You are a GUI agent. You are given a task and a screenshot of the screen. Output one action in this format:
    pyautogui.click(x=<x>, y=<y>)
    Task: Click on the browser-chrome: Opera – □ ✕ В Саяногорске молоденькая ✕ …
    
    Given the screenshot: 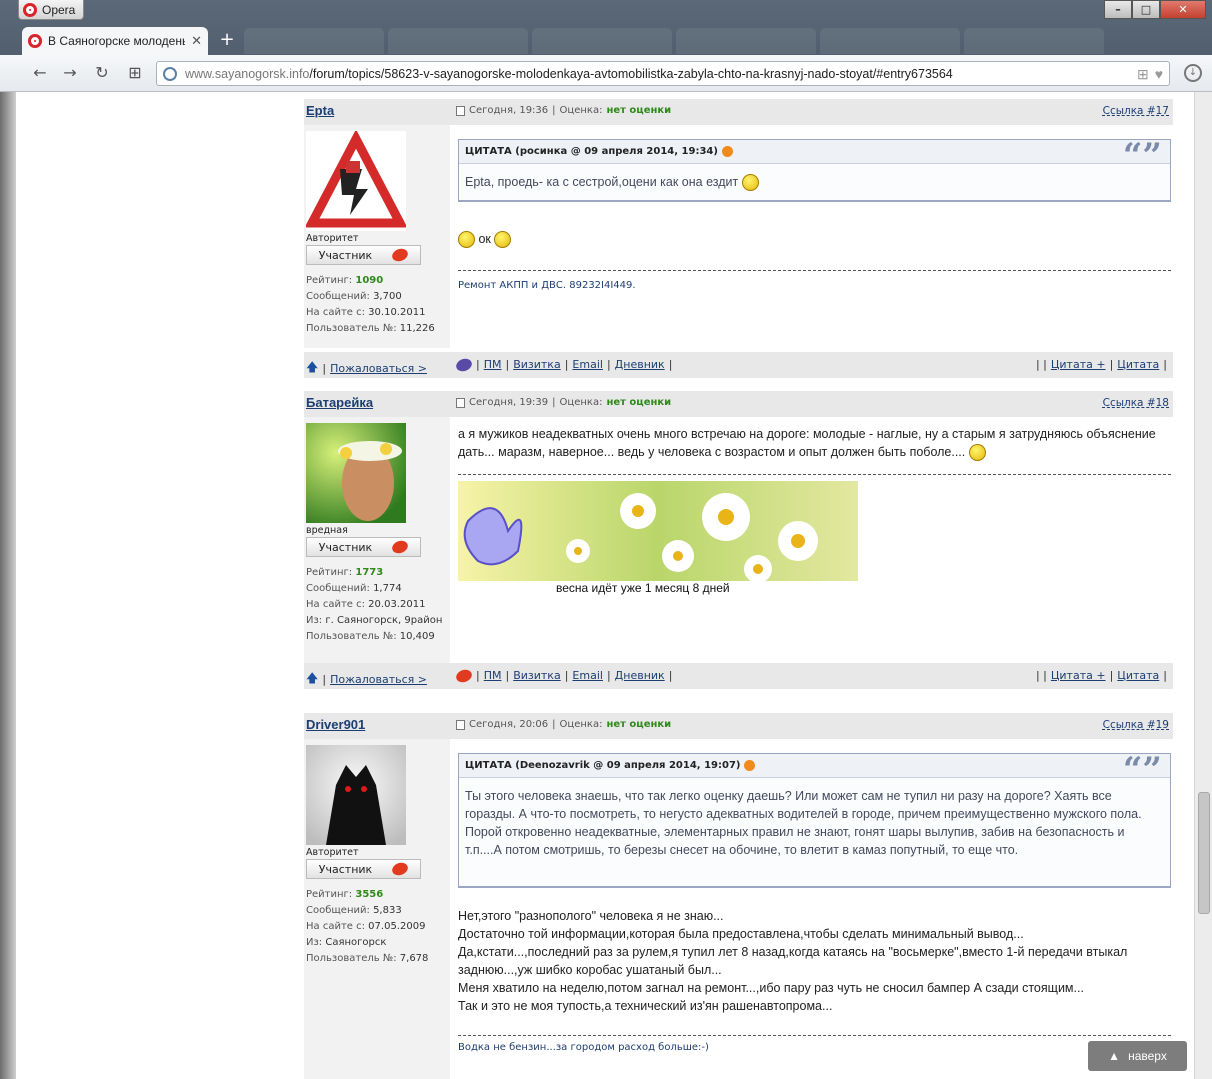 What is the action you would take?
    pyautogui.click(x=606, y=46)
    